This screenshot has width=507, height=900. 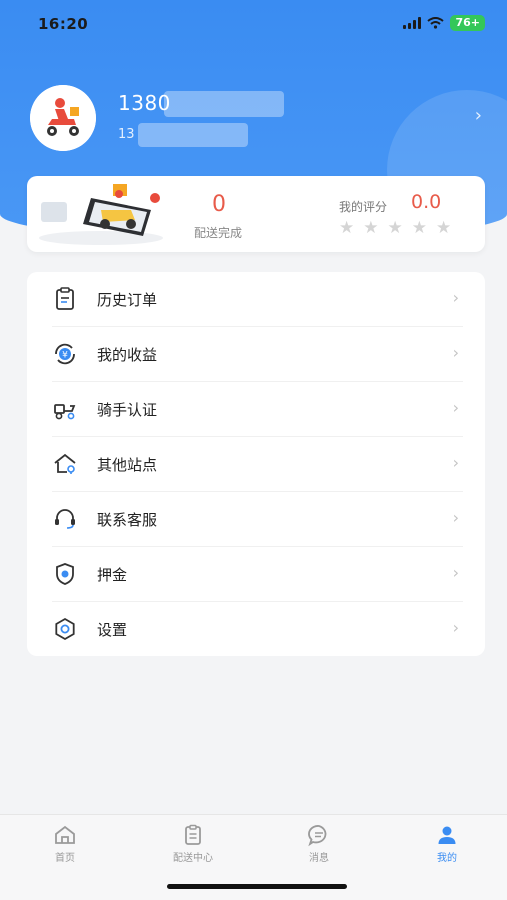 I want to click on wifi-icon, so click(x=436, y=23).